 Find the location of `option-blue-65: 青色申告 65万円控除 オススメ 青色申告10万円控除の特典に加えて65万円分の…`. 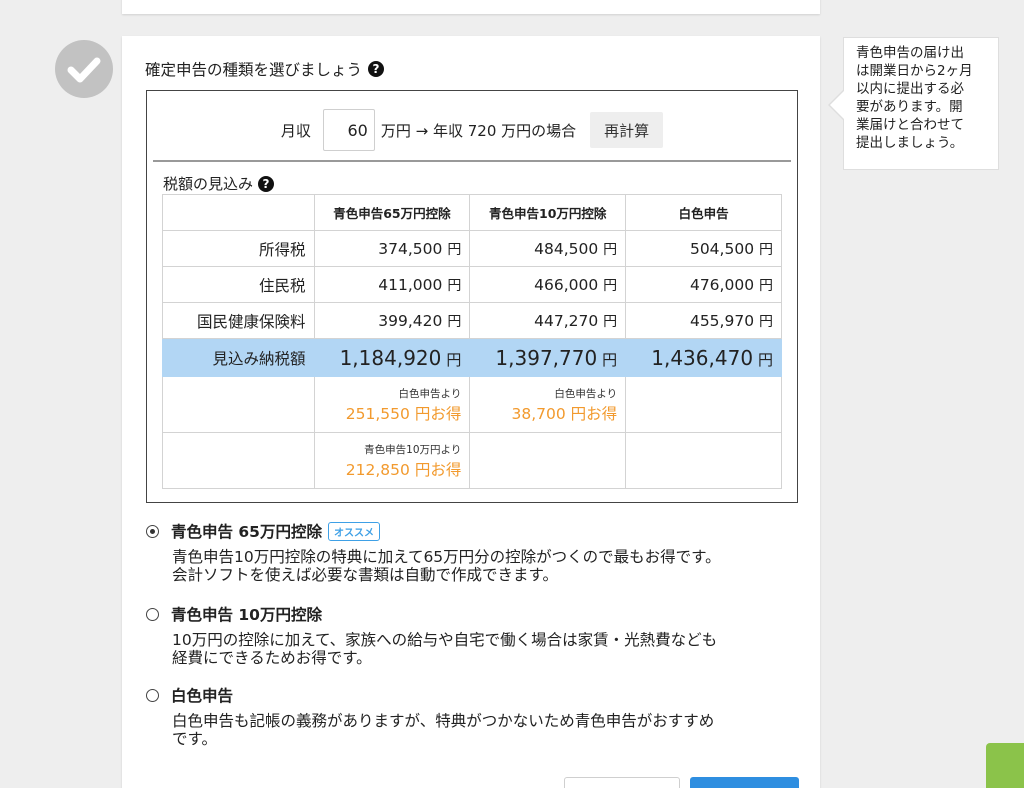

option-blue-65: 青色申告 65万円控除 オススメ 青色申告10万円控除の特典に加えて65万円分の… is located at coordinates (474, 552).